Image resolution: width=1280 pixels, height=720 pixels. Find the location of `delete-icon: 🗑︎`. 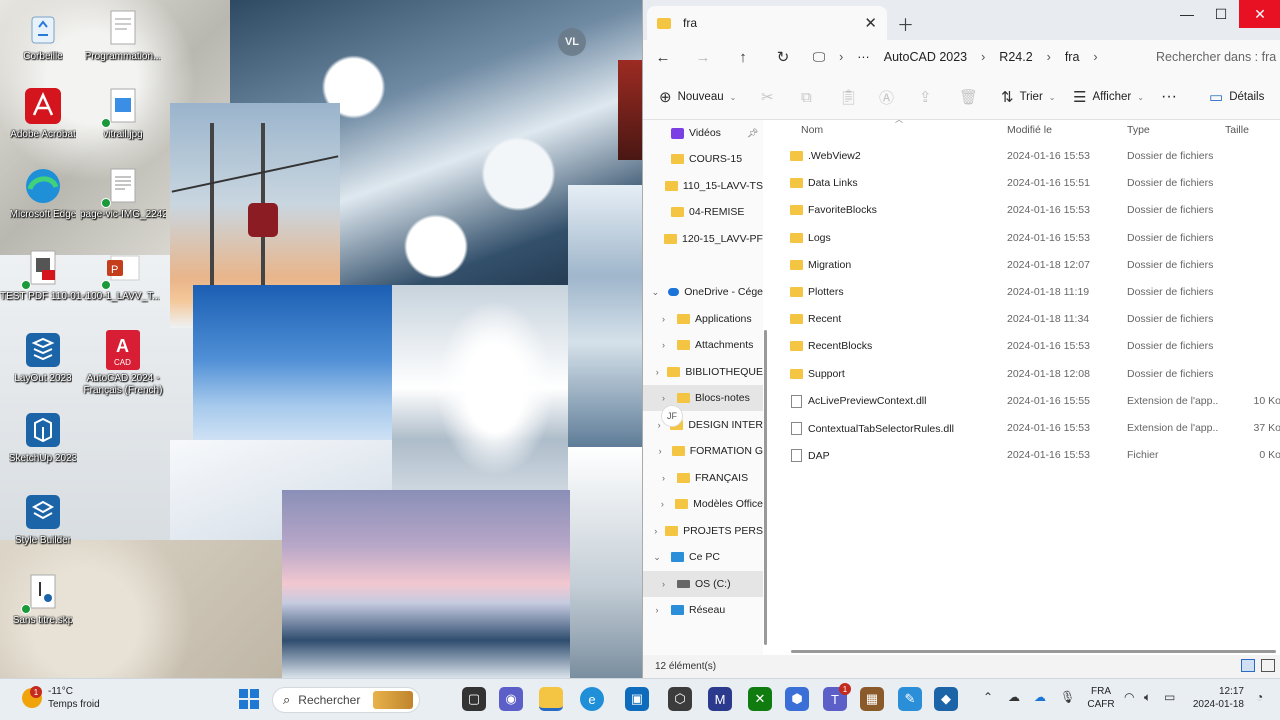

delete-icon: 🗑︎ is located at coordinates (968, 97).